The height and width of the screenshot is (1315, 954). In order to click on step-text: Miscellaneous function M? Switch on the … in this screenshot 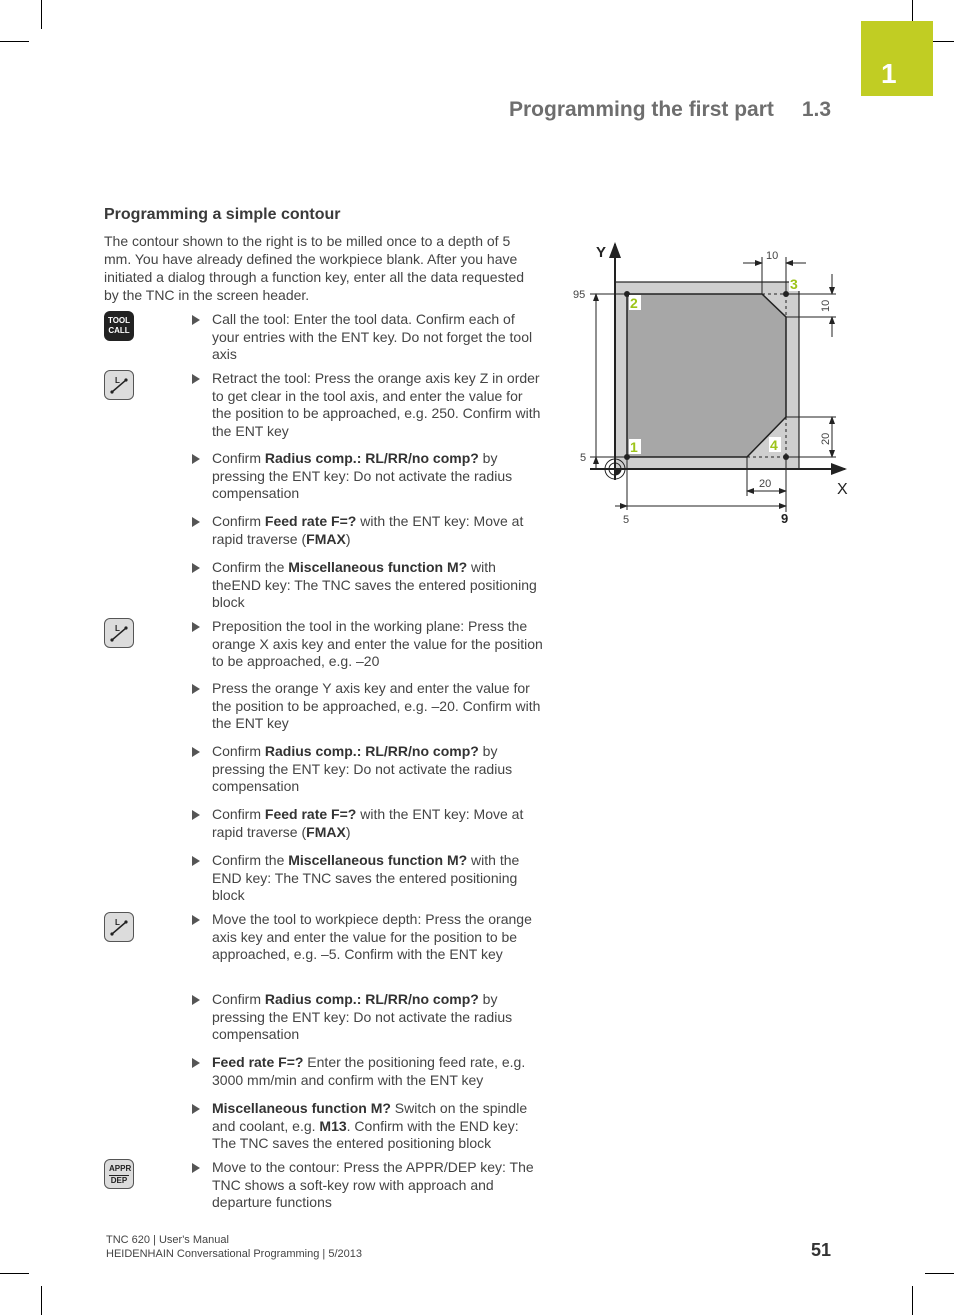, I will do `click(378, 1126)`.